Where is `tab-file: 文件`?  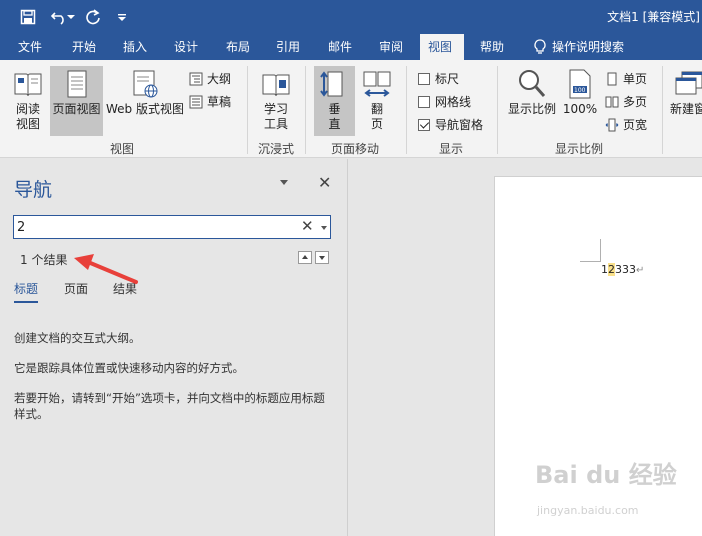 tab-file: 文件 is located at coordinates (30, 47).